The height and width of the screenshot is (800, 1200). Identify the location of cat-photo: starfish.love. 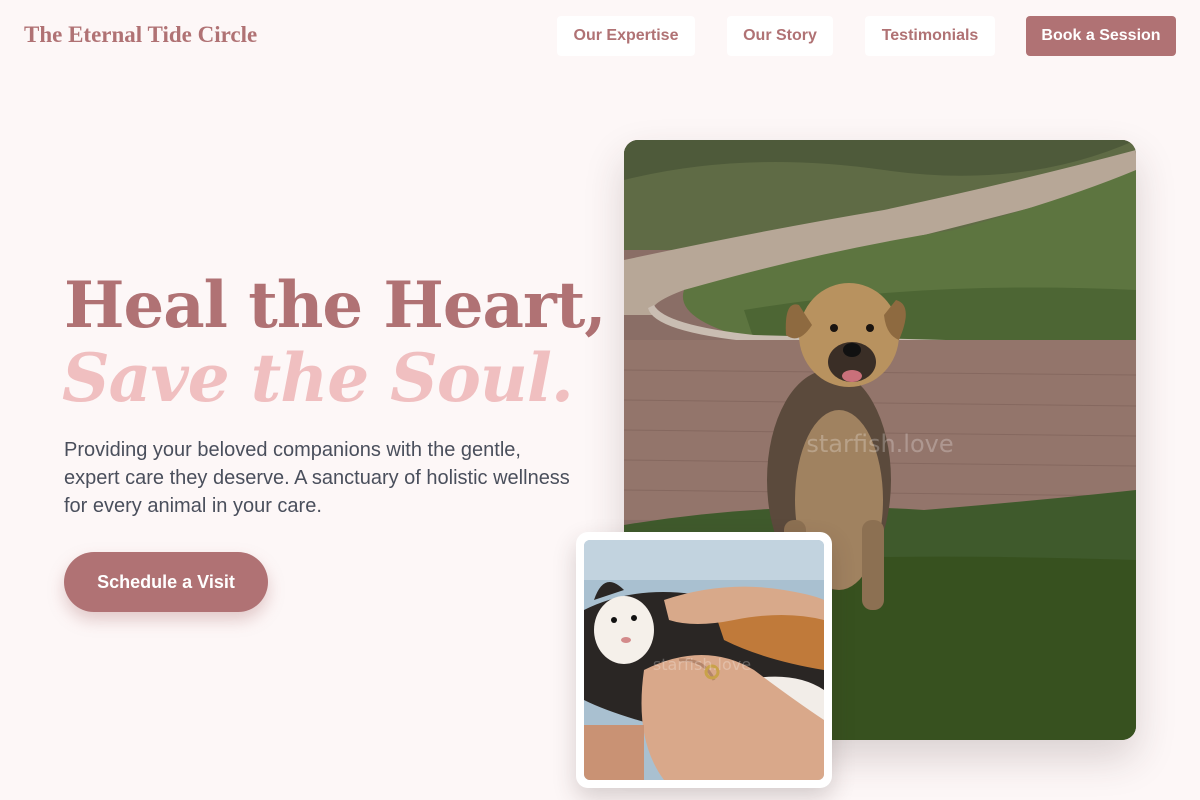
(704, 660).